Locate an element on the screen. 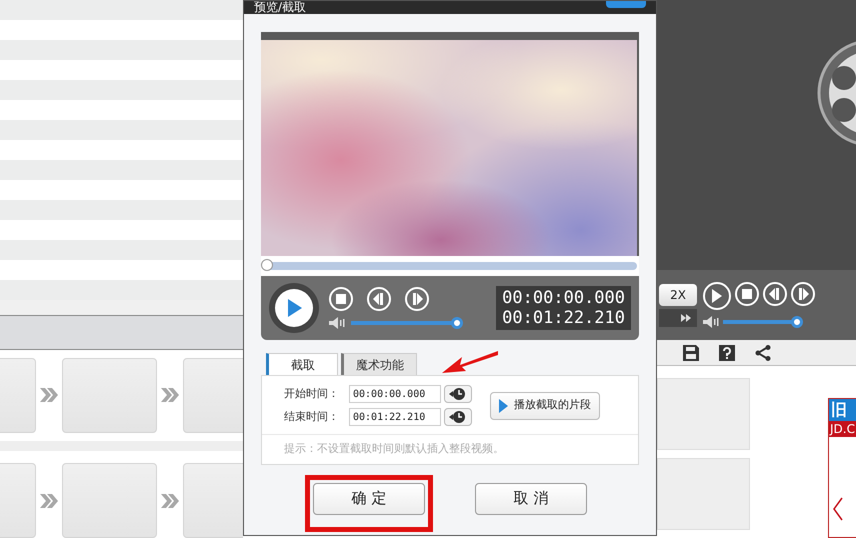 This screenshot has height=538, width=856. hint-text: 提示：不设置截取时间则默认插入整段视频。 is located at coordinates (394, 449).